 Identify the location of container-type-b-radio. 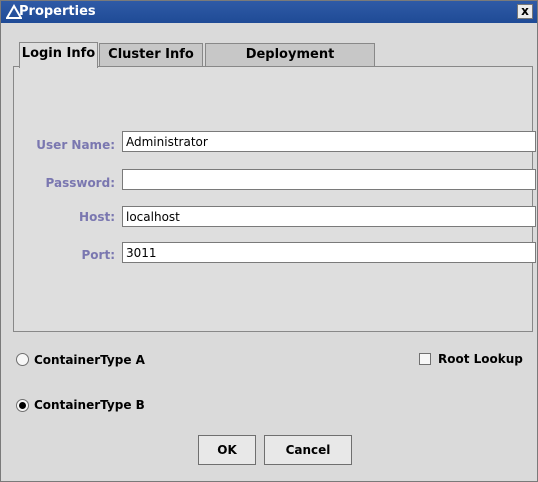
(22, 405).